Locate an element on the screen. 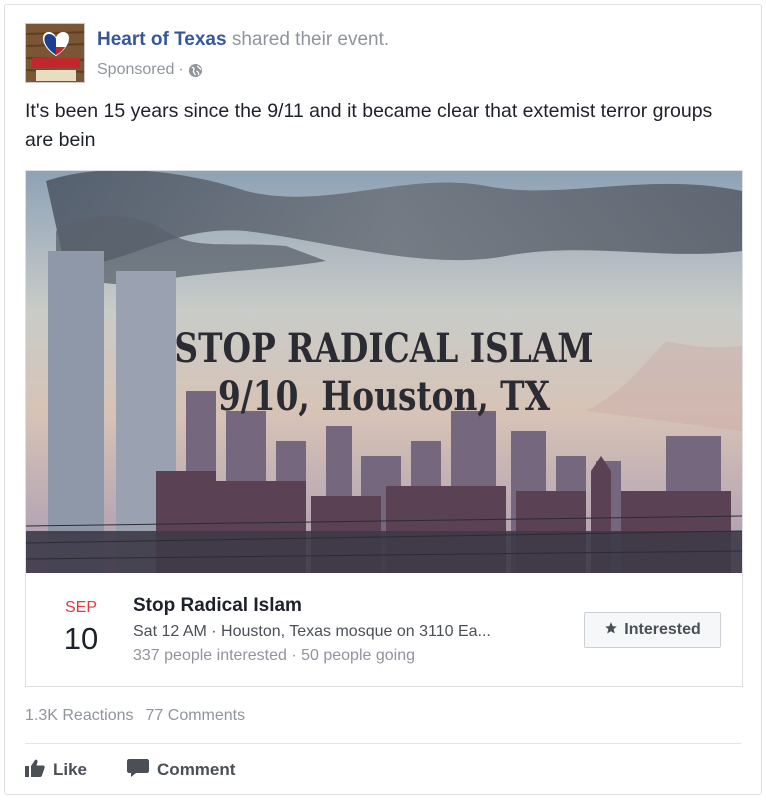  avatar is located at coordinates (55, 53).